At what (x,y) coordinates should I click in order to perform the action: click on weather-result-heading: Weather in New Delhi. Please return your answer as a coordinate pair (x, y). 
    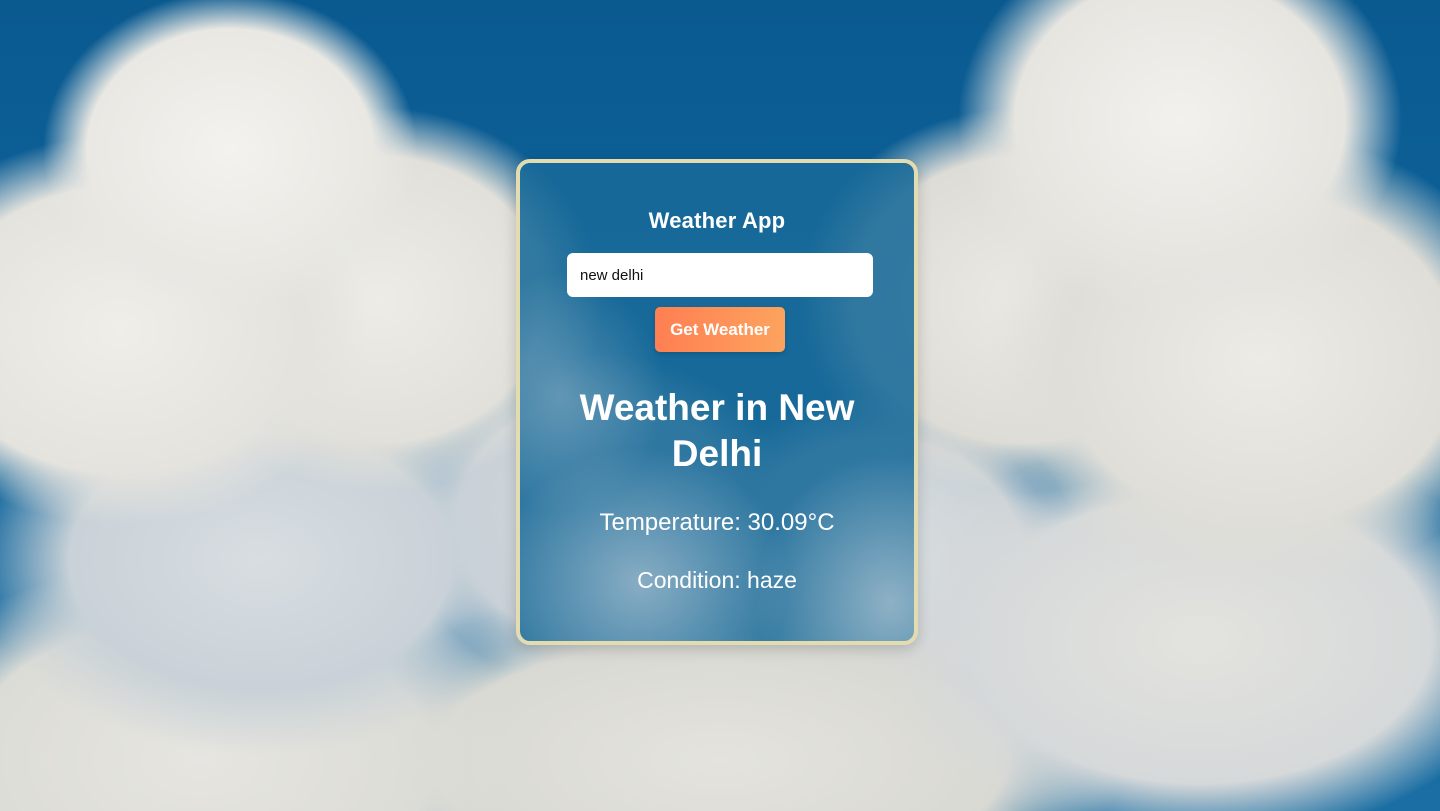
    Looking at the image, I should click on (717, 430).